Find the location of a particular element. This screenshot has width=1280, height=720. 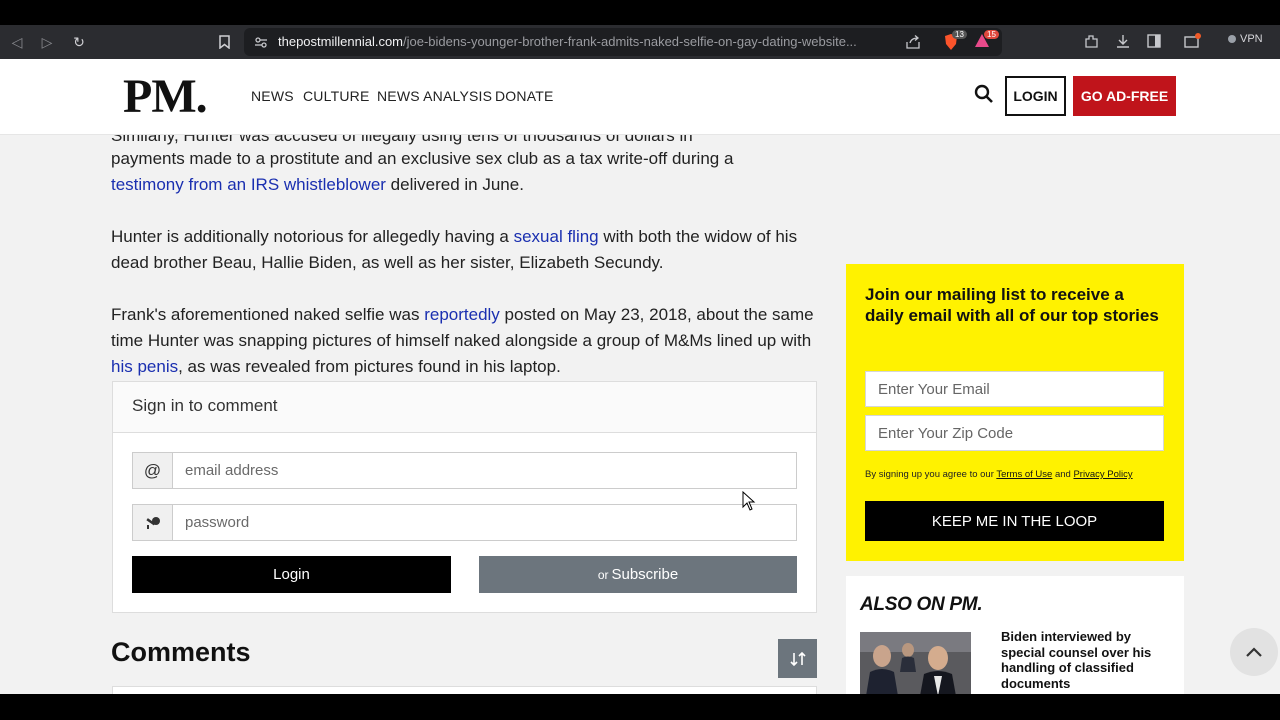

keep-me-in-the-loop-button: KEEP ME IN THE LOOP is located at coordinates (1014, 521).